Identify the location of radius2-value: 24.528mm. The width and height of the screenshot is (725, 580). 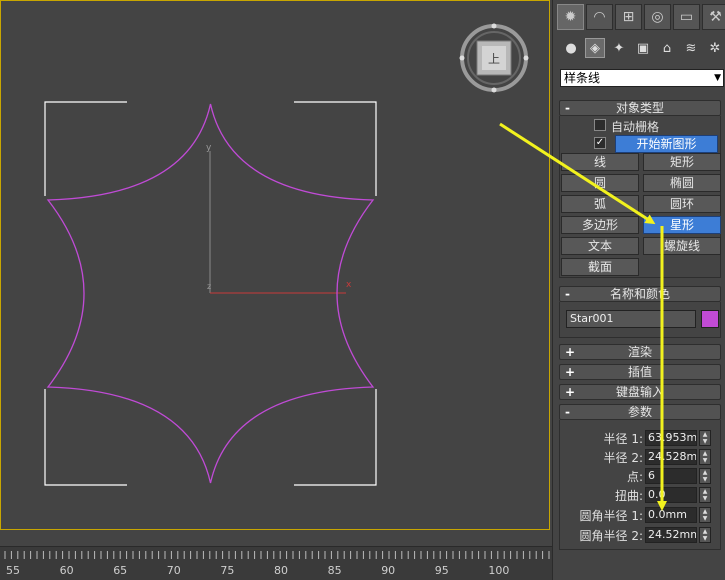
(672, 456).